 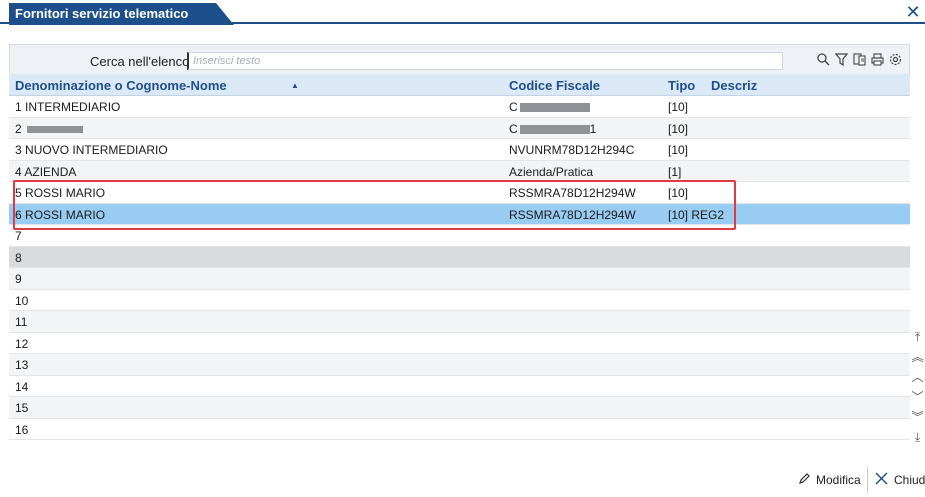 What do you see at coordinates (459, 214) in the screenshot?
I see `table-row-selected: 6 ROSSI MARIO RSSMRA78D12H294W [10] REG2` at bounding box center [459, 214].